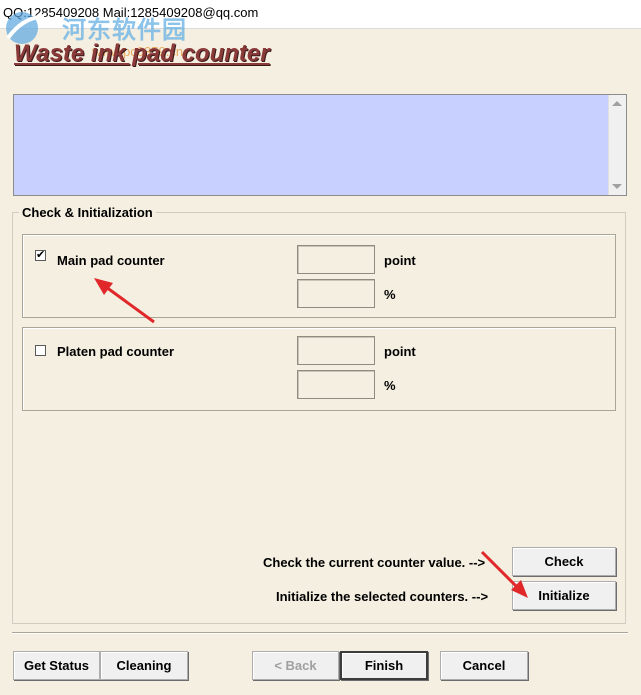 The width and height of the screenshot is (641, 695). I want to click on platen-pad-percent-field, so click(336, 384).